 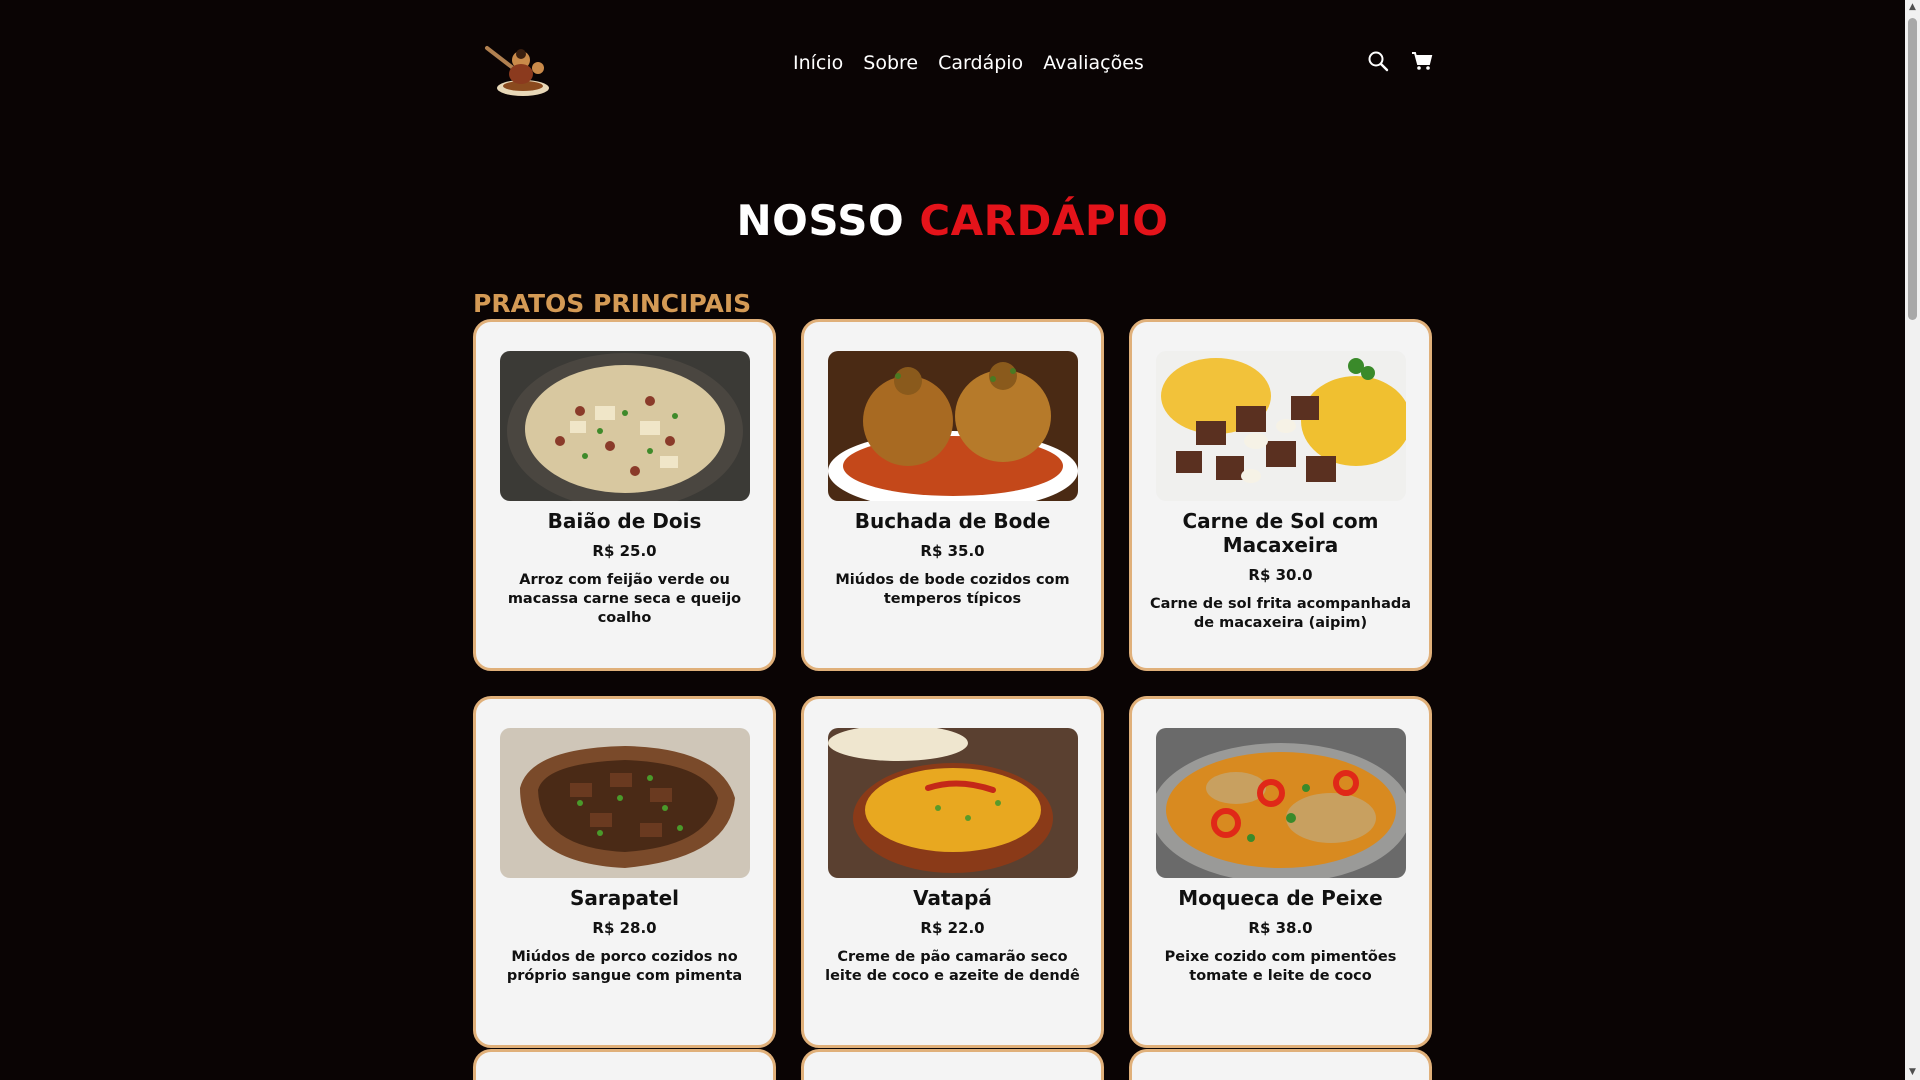 I want to click on dish-name: Baião de Dois, so click(x=624, y=521).